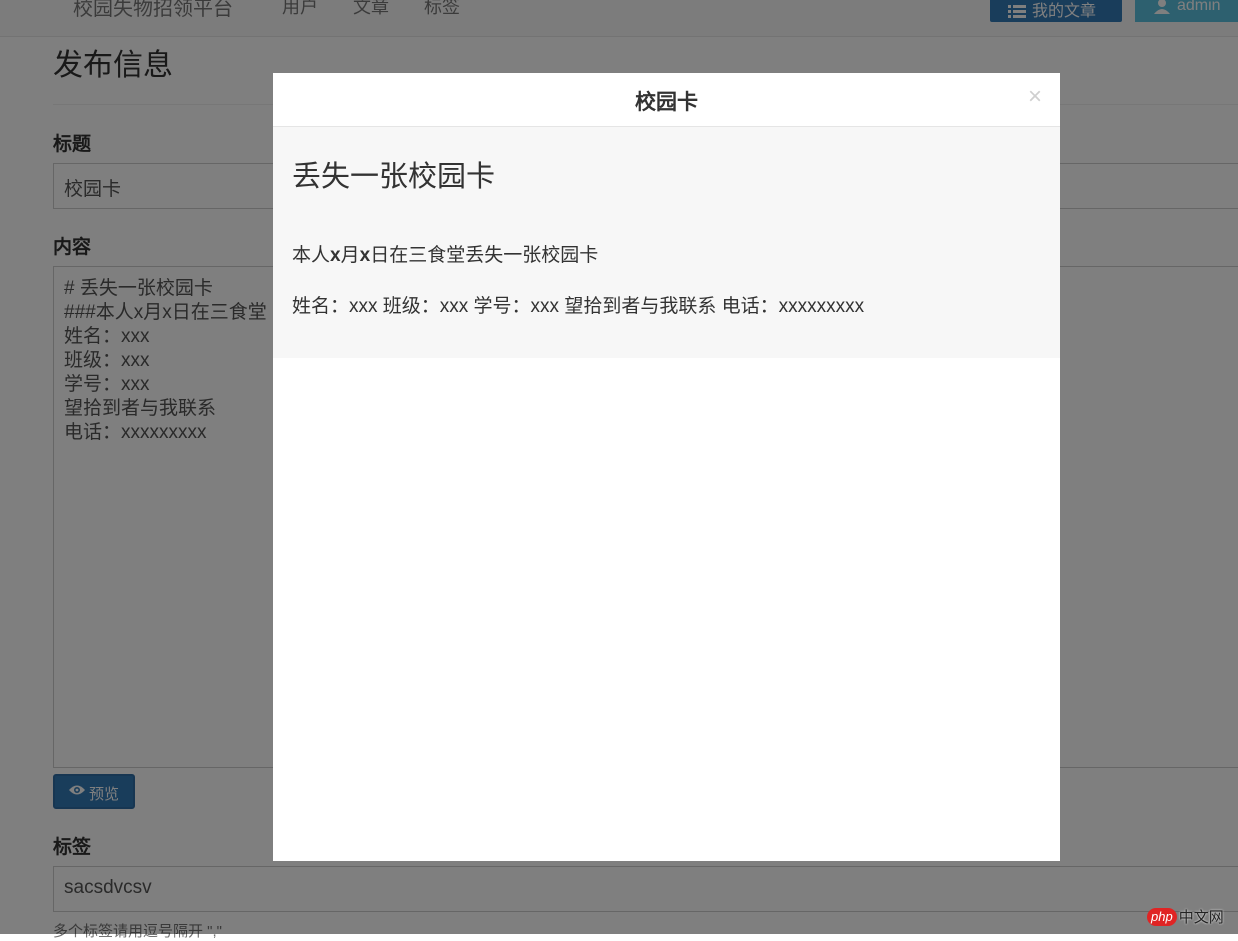 This screenshot has height=941, width=1238. I want to click on modal-title: 校园卡, so click(666, 101).